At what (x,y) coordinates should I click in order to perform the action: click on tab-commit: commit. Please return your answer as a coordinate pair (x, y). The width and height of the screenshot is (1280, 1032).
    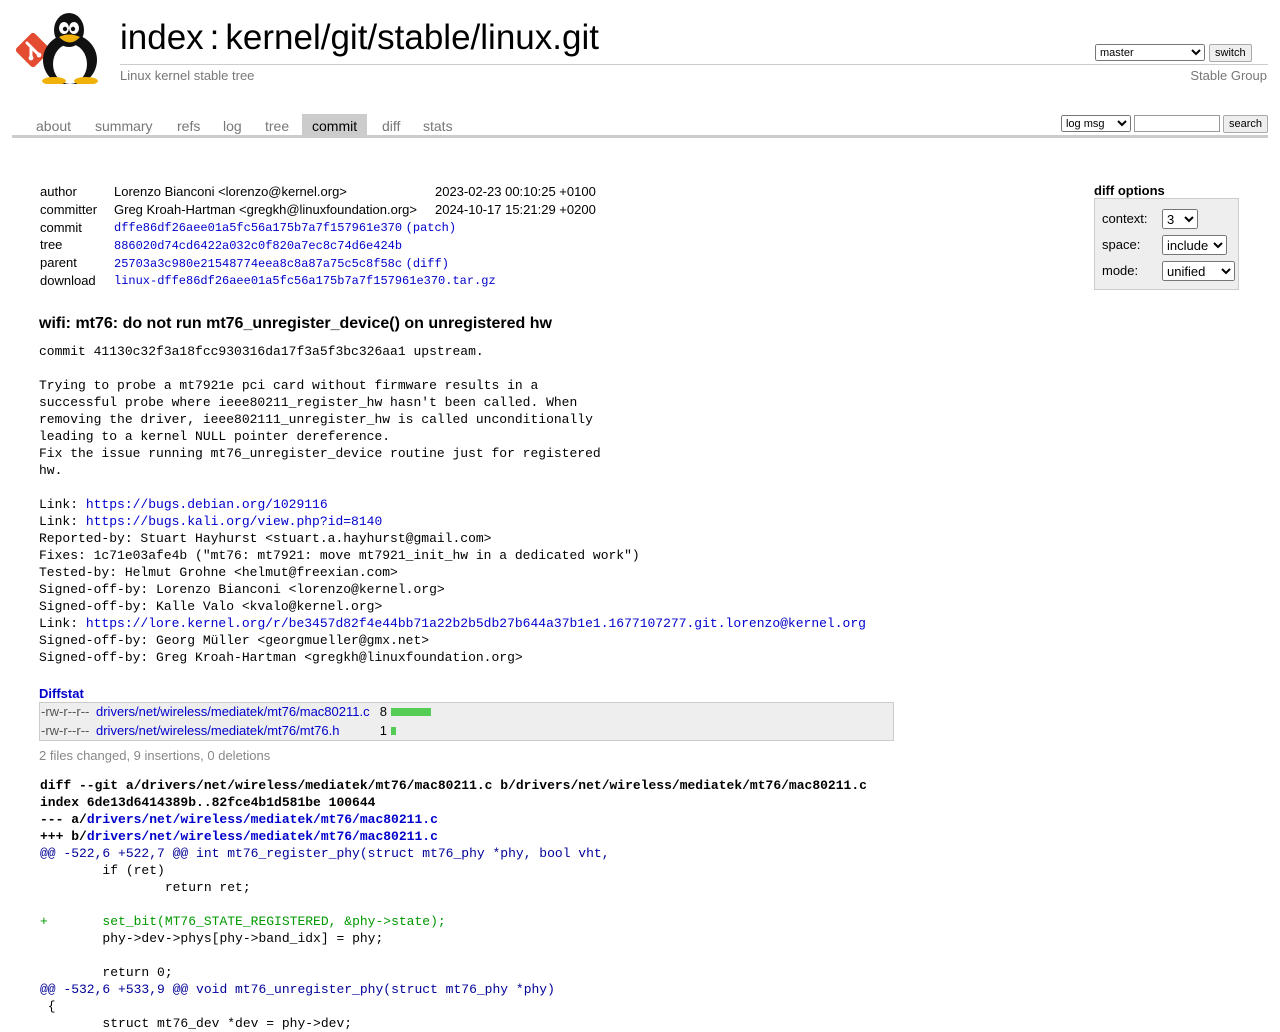
    Looking at the image, I should click on (335, 124).